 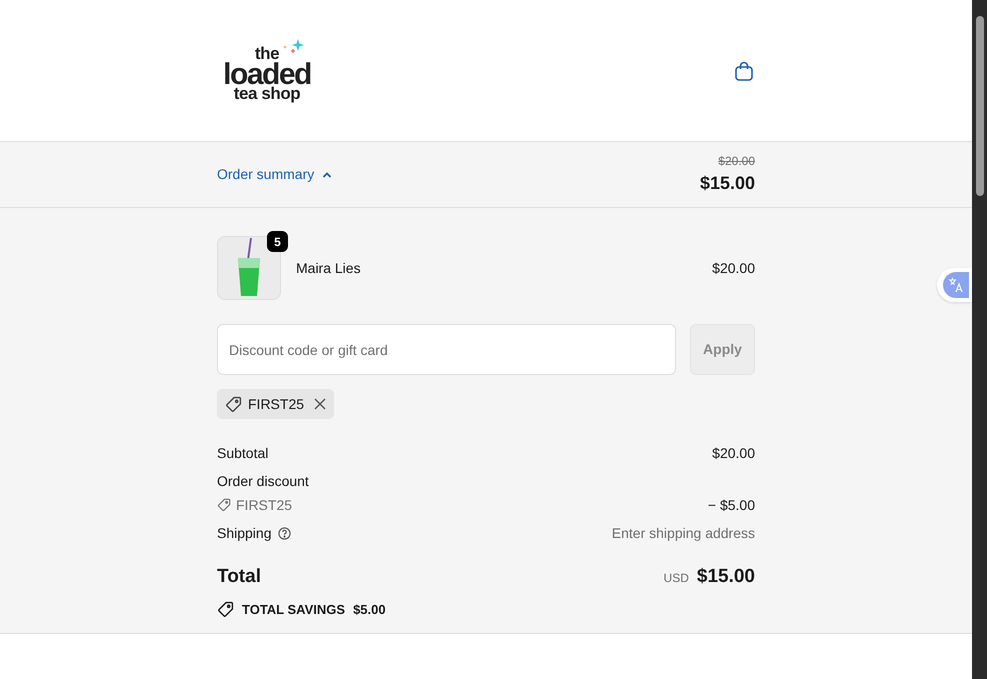 I want to click on quantity-badge: 5, so click(x=277, y=241).